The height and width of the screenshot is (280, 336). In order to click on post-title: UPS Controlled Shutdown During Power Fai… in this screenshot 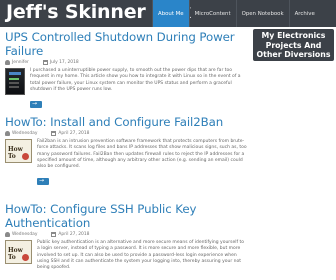, I will do `click(126, 44)`.